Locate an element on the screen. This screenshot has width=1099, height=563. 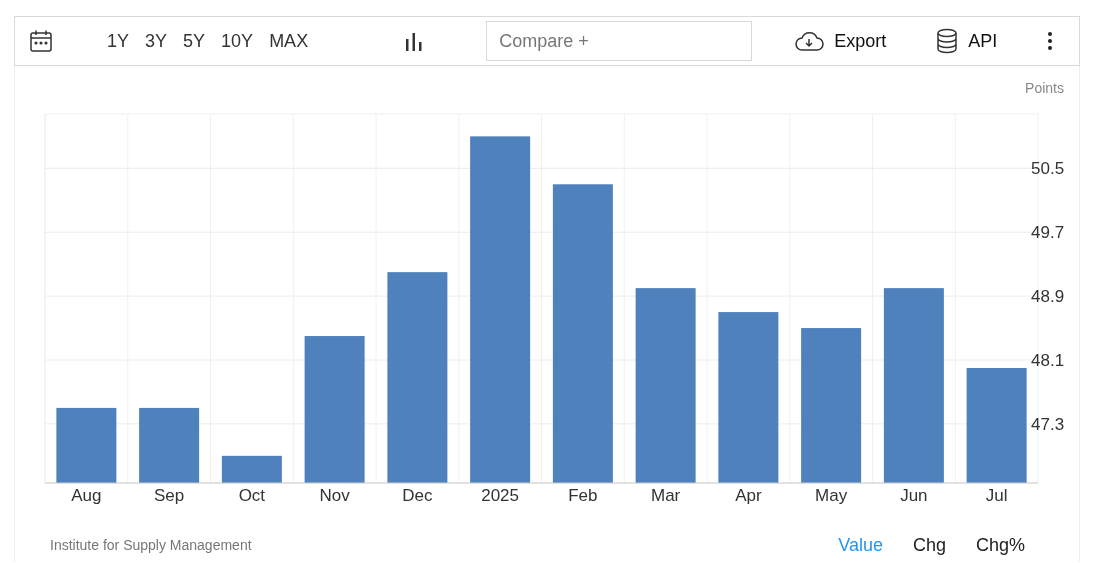
x-axis-label: Jun is located at coordinates (914, 495).